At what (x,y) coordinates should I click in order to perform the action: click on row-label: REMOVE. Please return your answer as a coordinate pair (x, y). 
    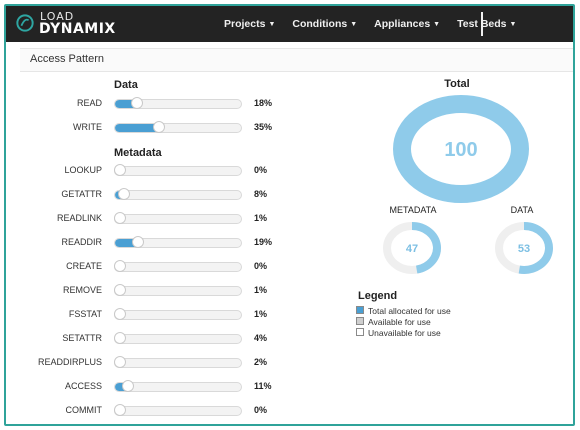
    Looking at the image, I should click on (82, 290).